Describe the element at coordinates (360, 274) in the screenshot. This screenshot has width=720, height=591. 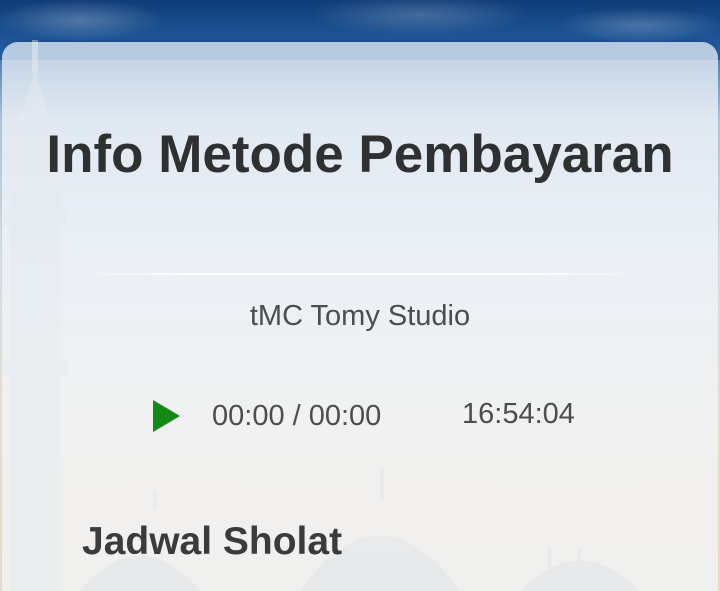
I see `title-divider` at that location.